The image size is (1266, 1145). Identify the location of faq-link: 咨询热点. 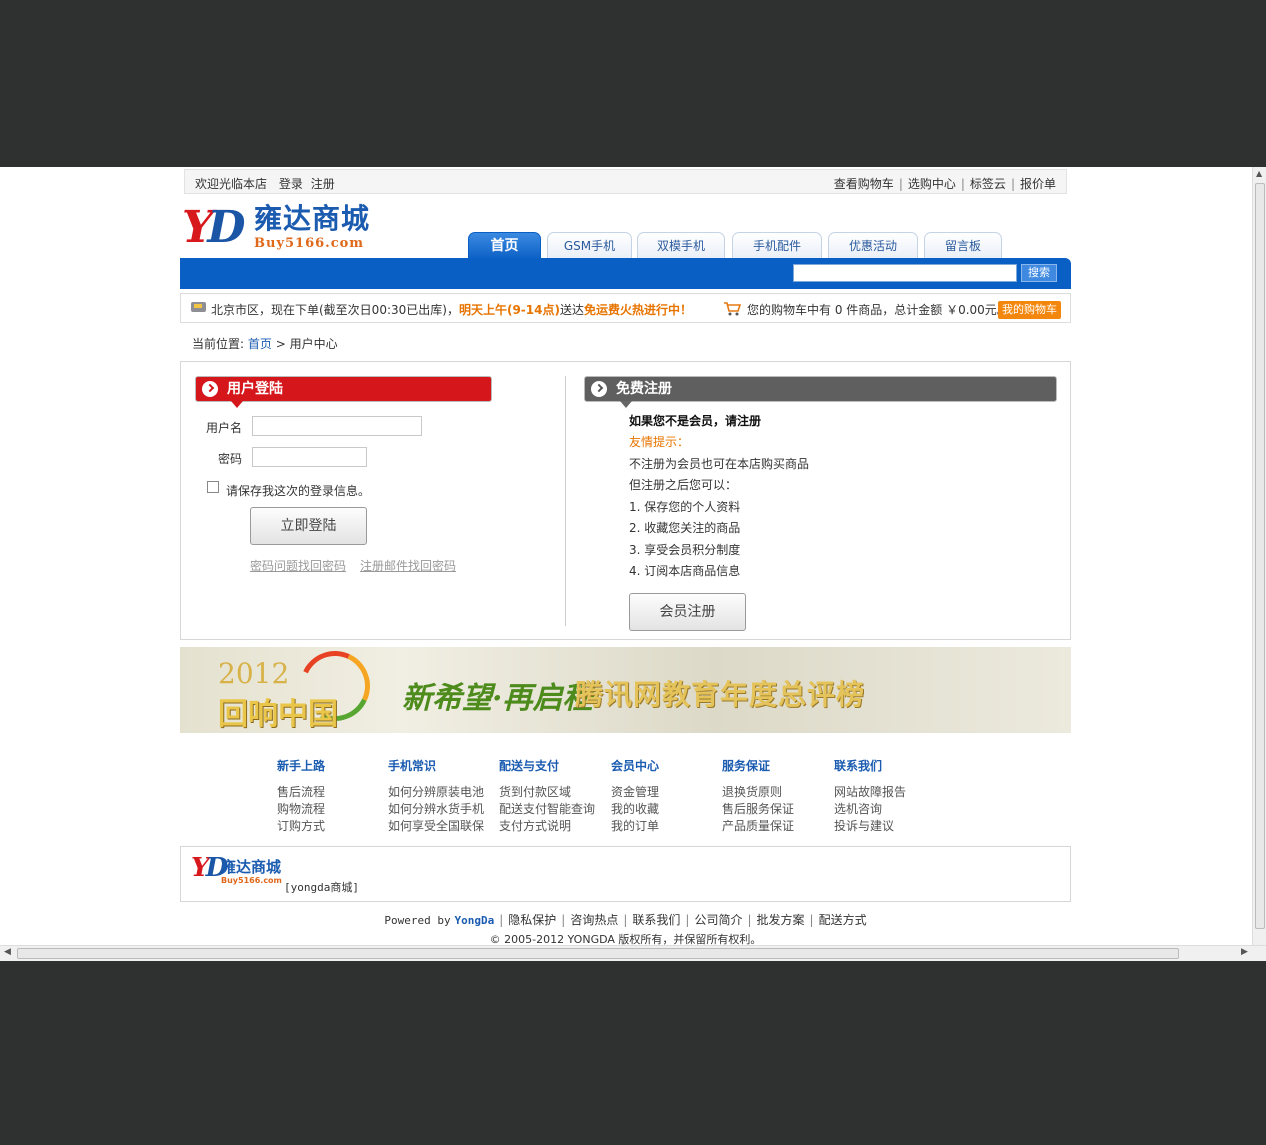
(594, 920).